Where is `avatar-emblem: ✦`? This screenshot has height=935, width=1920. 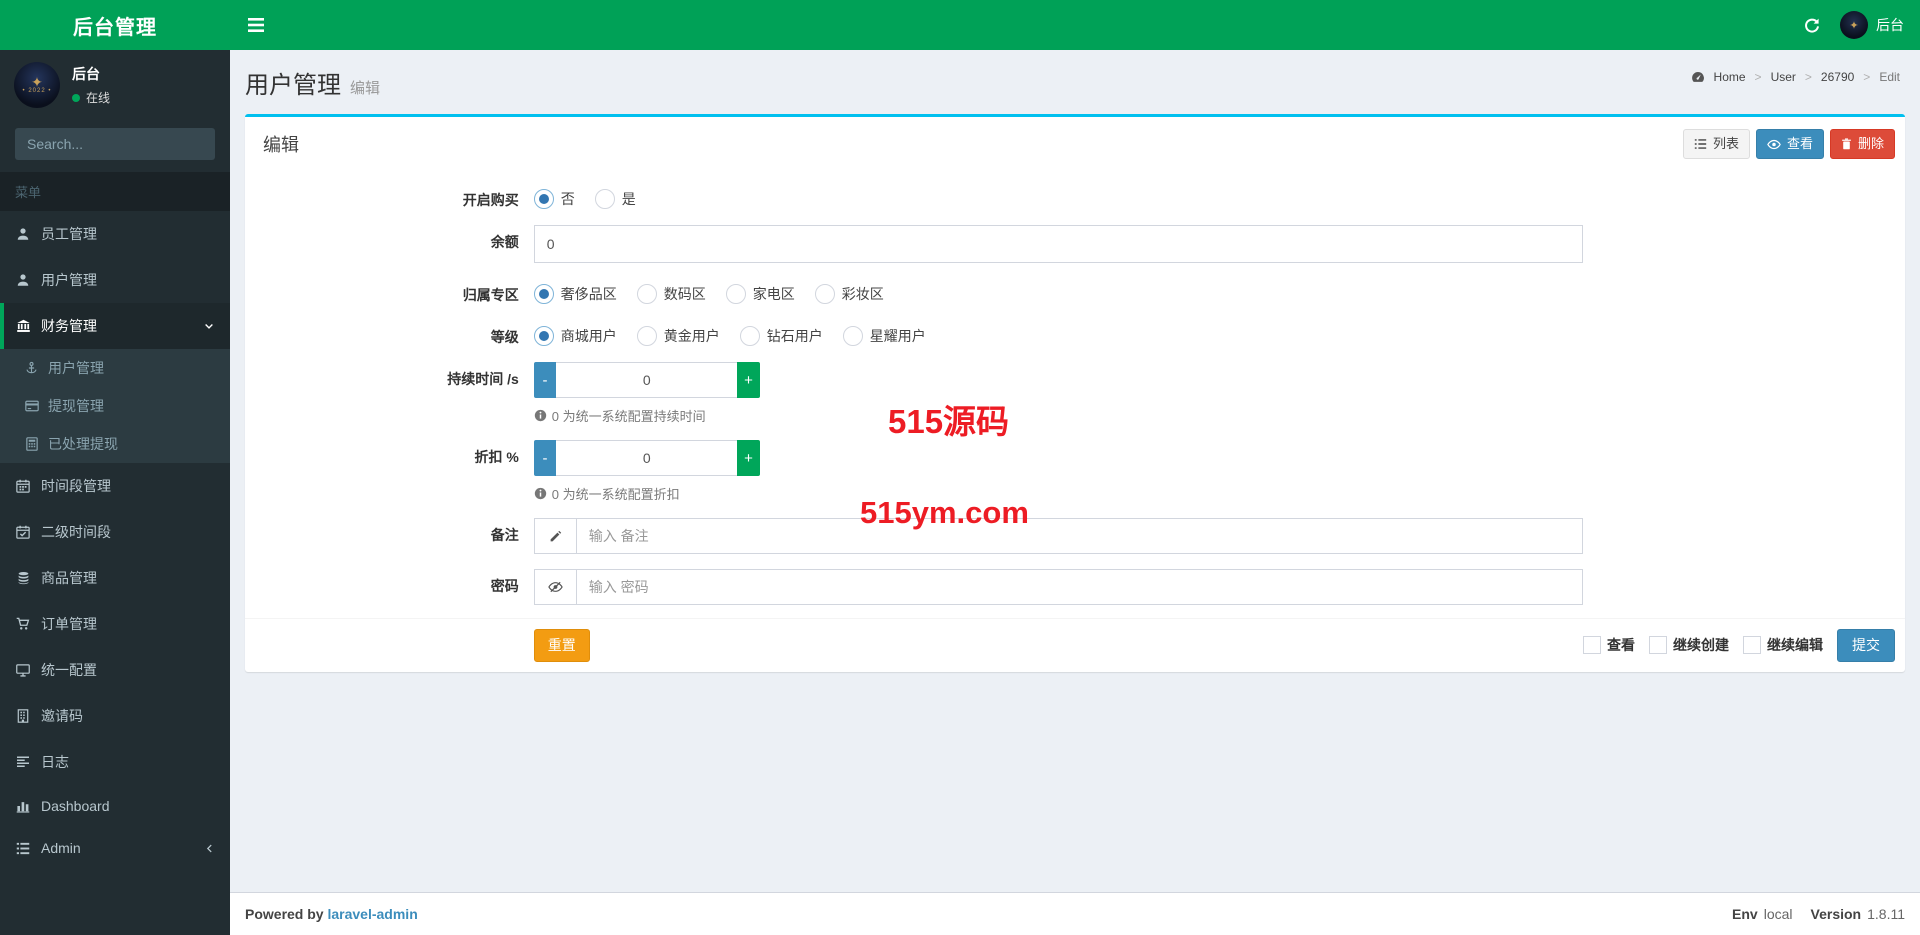 avatar-emblem: ✦ is located at coordinates (37, 82).